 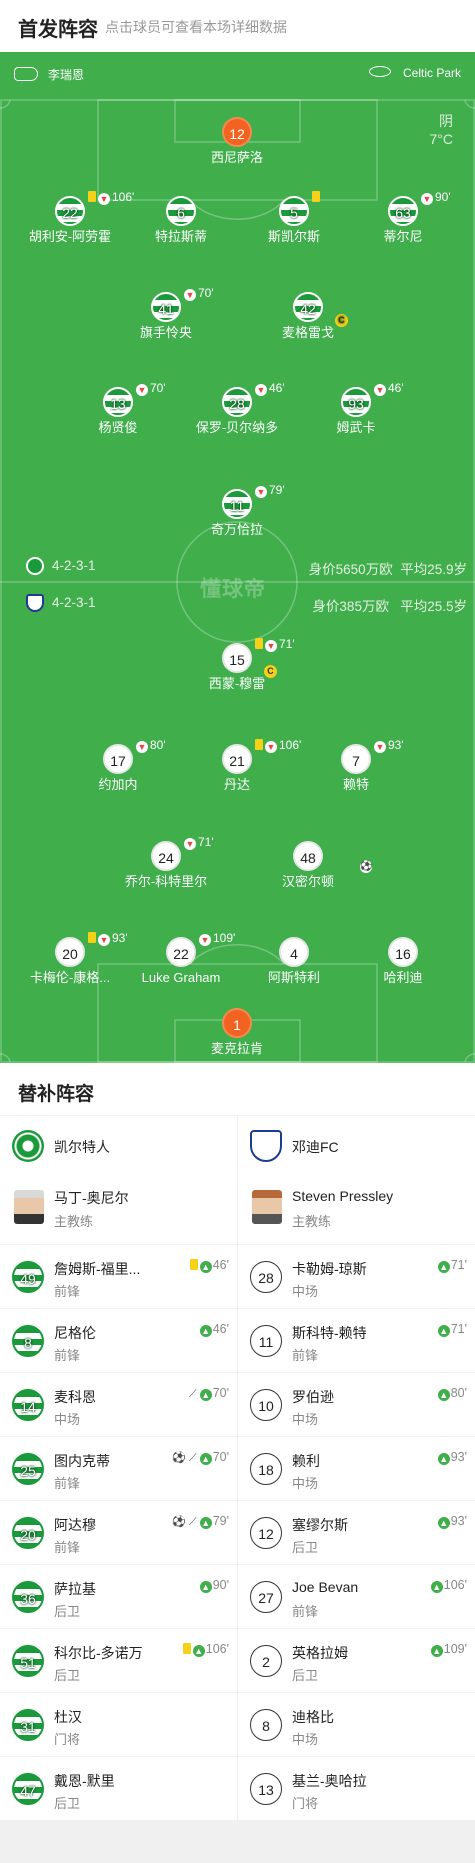 I want to click on away-player: 21 ▼ 106' 丹达, so click(x=239, y=765).